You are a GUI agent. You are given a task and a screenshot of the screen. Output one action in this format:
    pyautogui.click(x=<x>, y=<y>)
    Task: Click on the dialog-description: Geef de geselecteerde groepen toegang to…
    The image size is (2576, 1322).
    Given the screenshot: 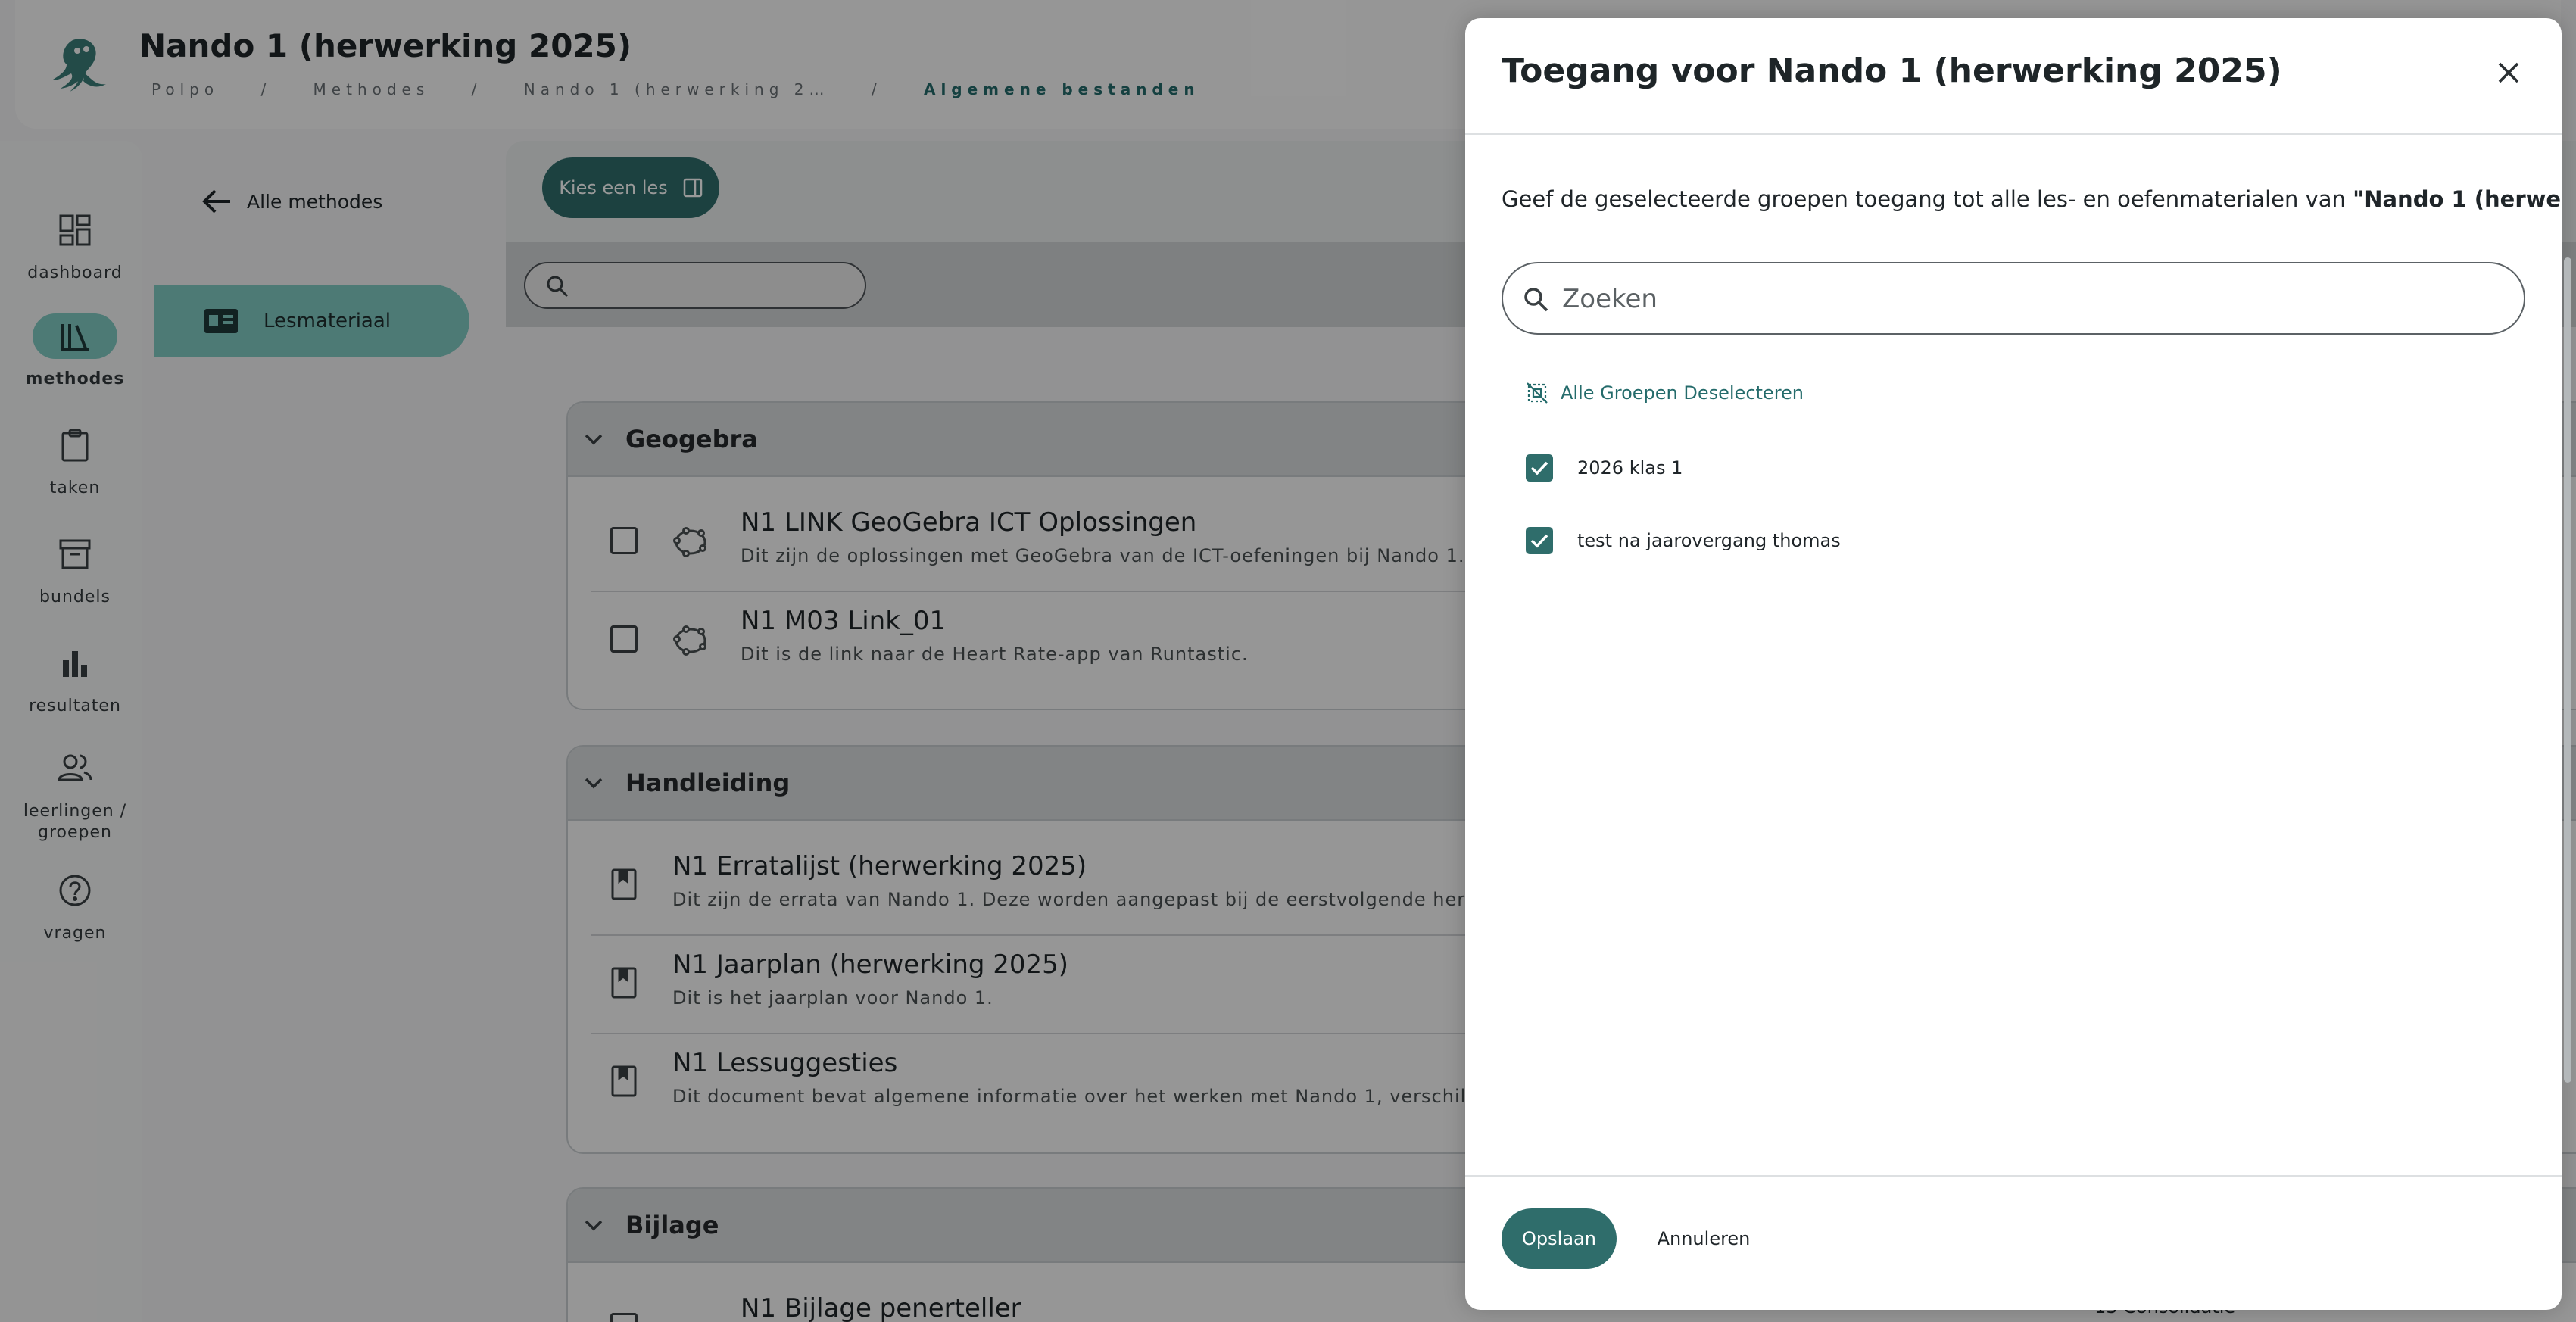 What is the action you would take?
    pyautogui.click(x=2032, y=199)
    